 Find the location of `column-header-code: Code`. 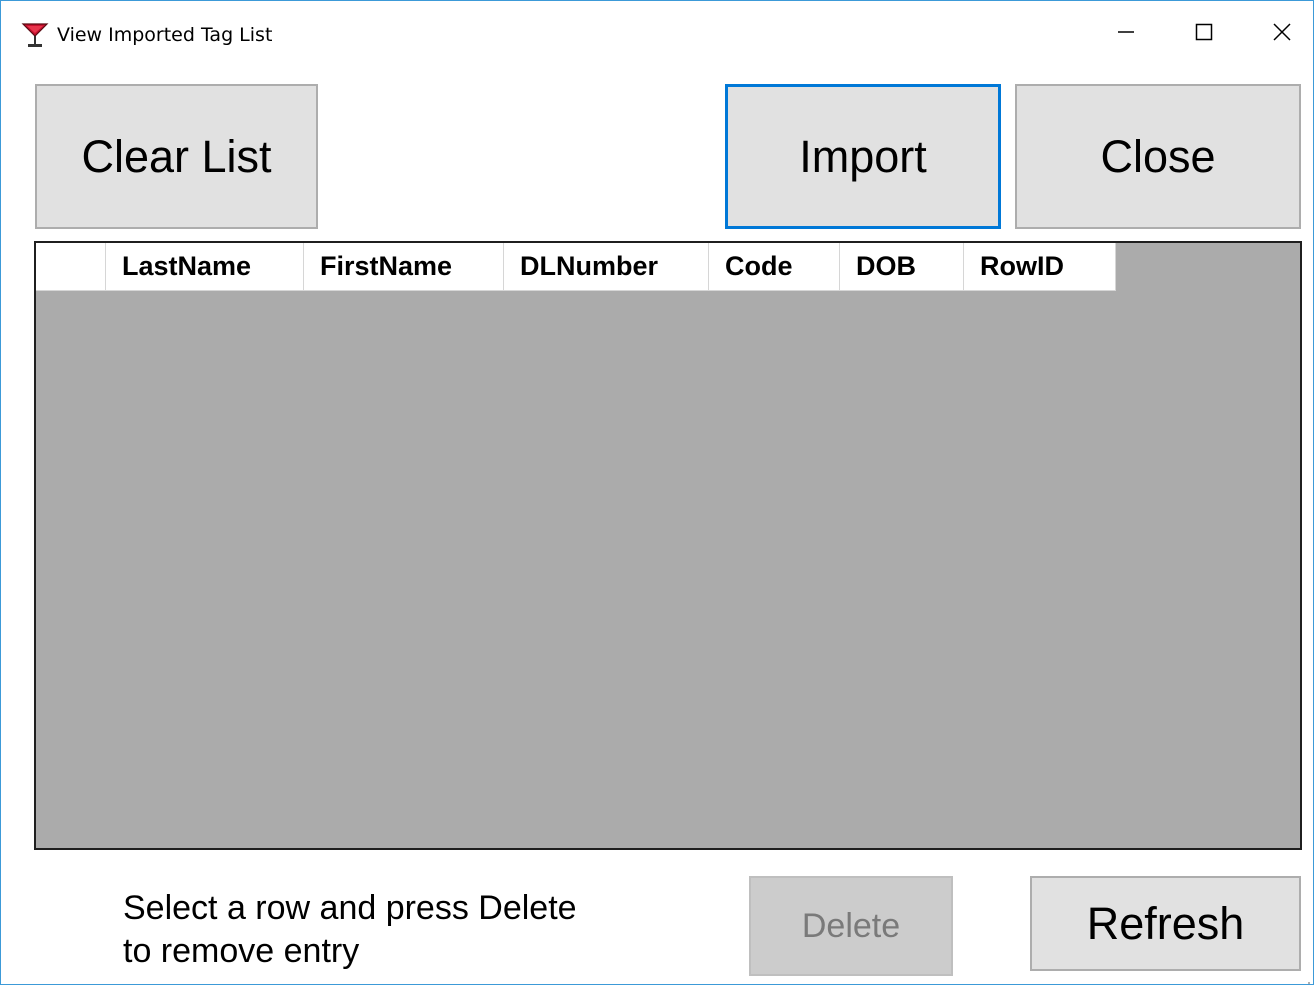

column-header-code: Code is located at coordinates (774, 267).